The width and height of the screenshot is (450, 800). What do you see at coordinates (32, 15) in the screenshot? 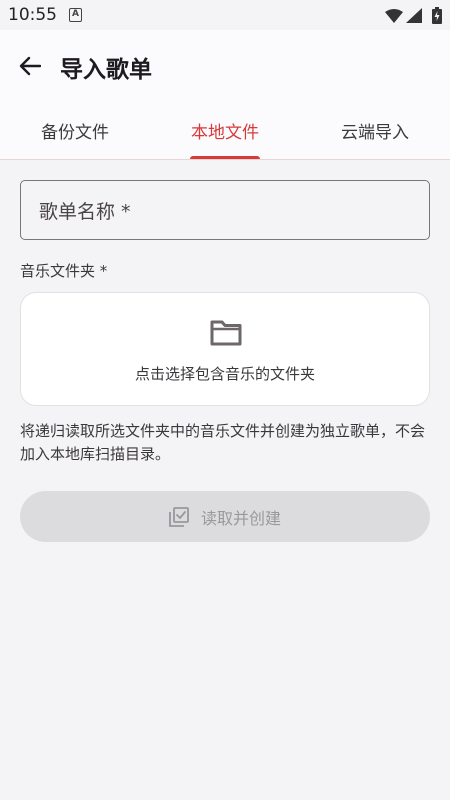
I see `status-time: 10:55` at bounding box center [32, 15].